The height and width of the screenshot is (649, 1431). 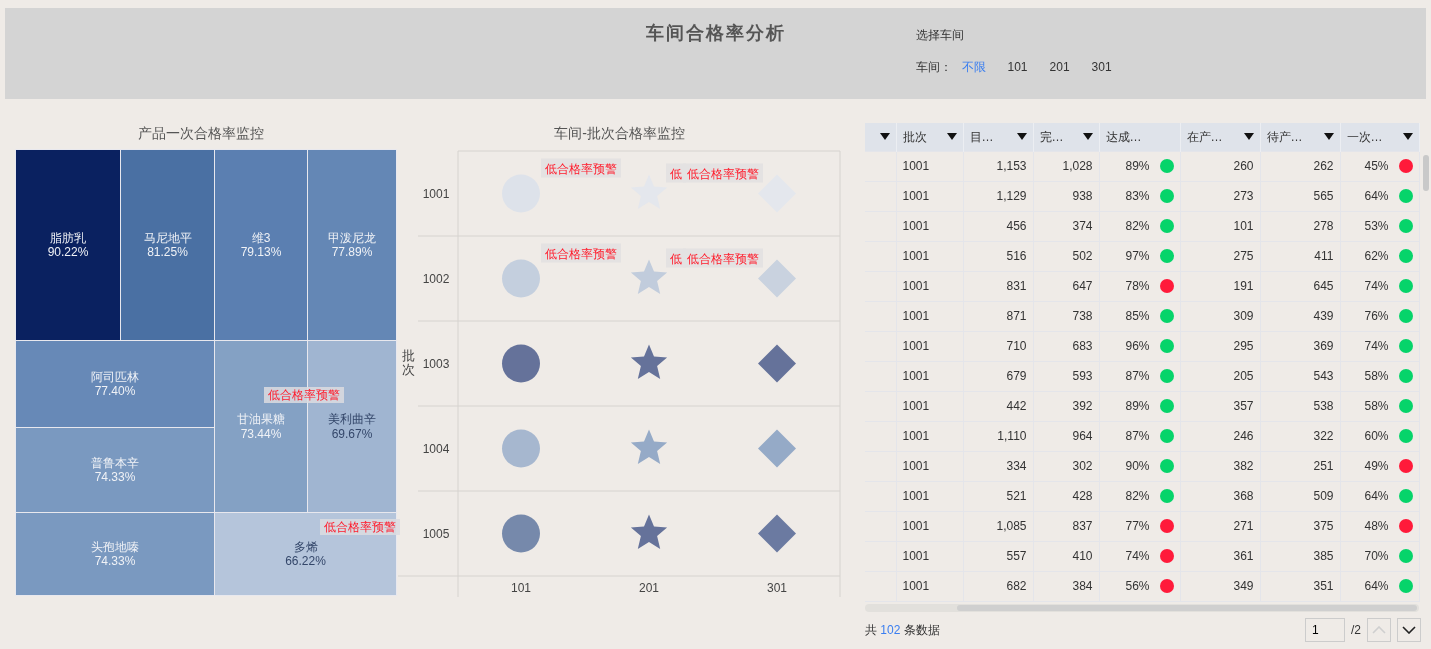 What do you see at coordinates (1066, 496) in the screenshot?
I see `table-cell: 428` at bounding box center [1066, 496].